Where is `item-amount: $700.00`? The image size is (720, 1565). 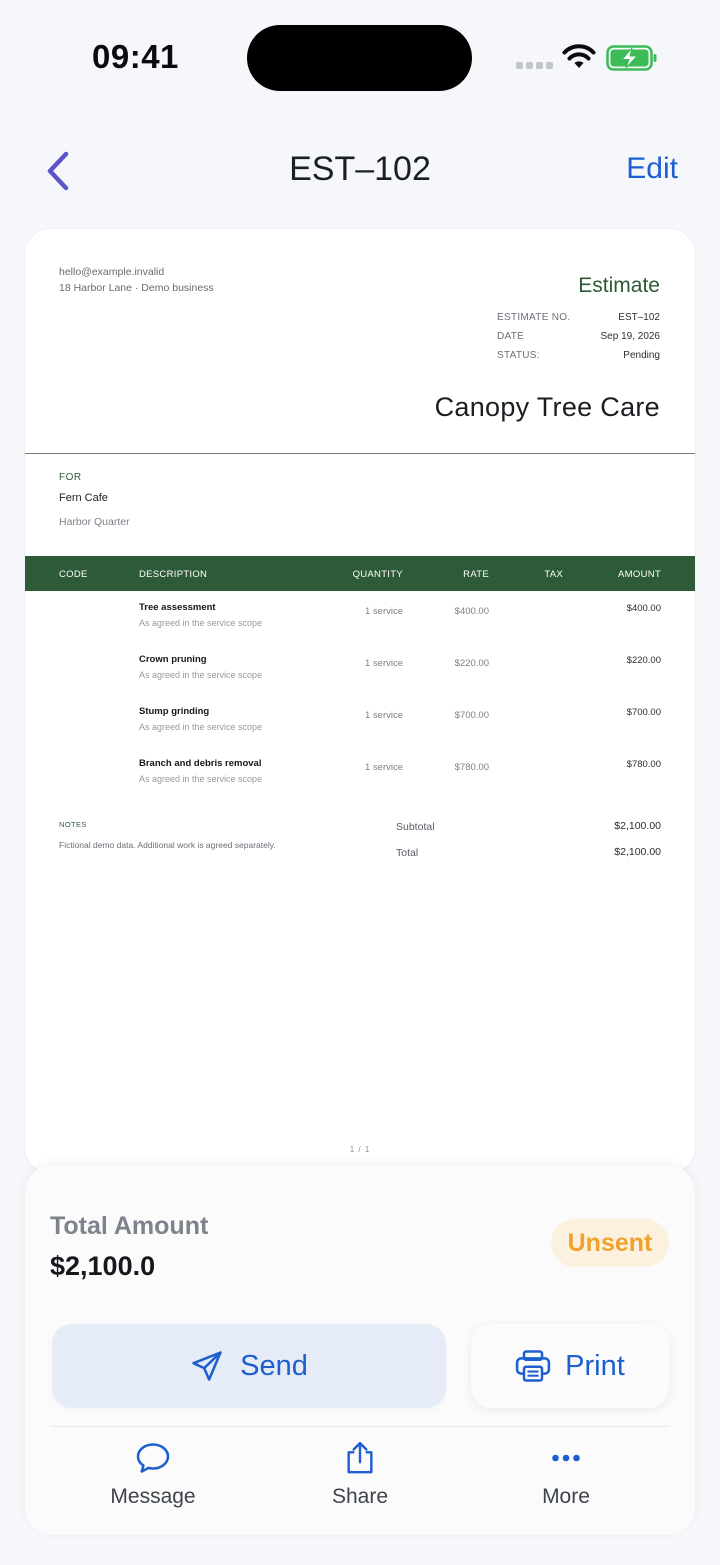
item-amount: $700.00 is located at coordinates (643, 712).